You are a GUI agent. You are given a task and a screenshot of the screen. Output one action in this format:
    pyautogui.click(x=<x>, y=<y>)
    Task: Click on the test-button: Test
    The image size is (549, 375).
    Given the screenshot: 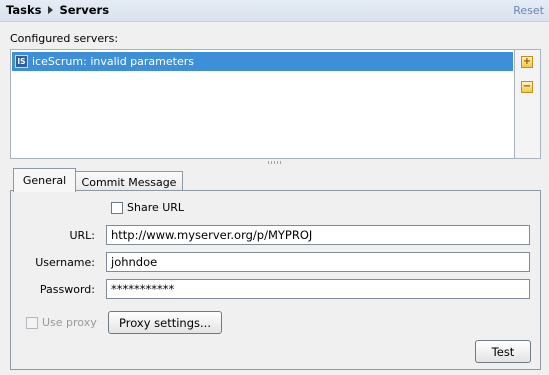 What is the action you would take?
    pyautogui.click(x=503, y=351)
    